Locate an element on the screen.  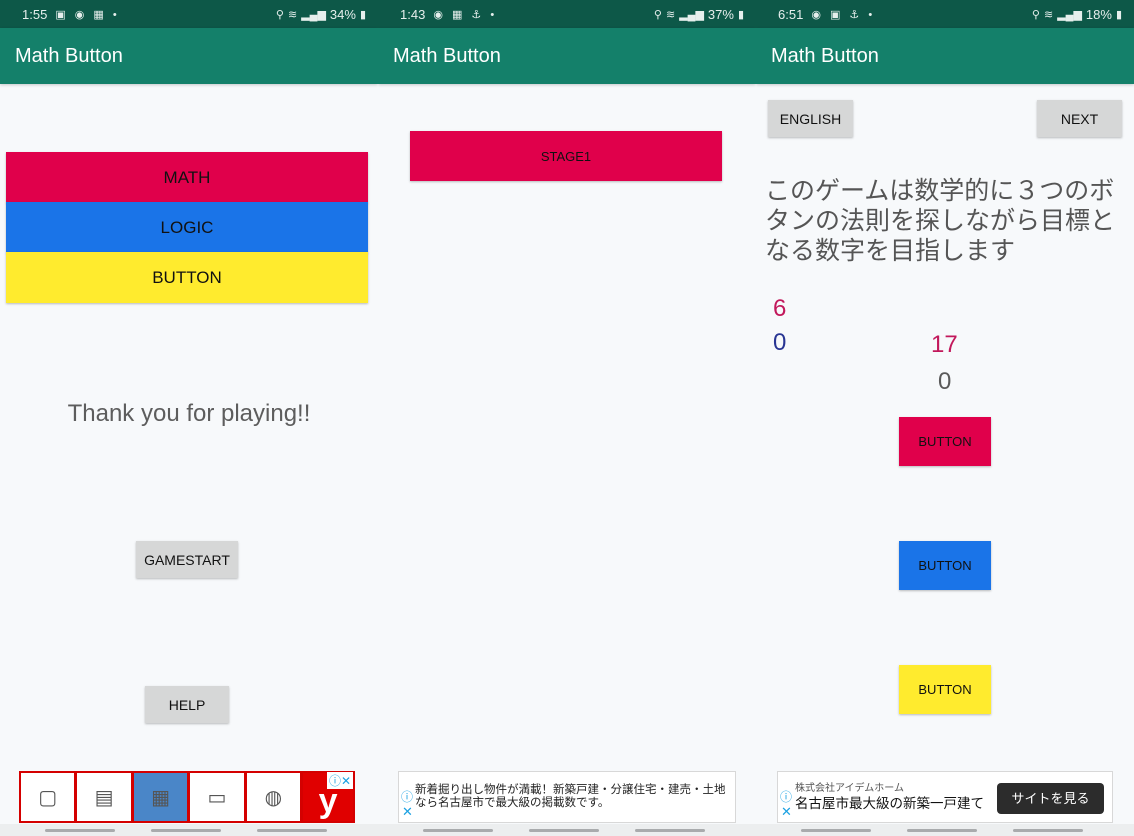
current-value: 0 is located at coordinates (945, 381).